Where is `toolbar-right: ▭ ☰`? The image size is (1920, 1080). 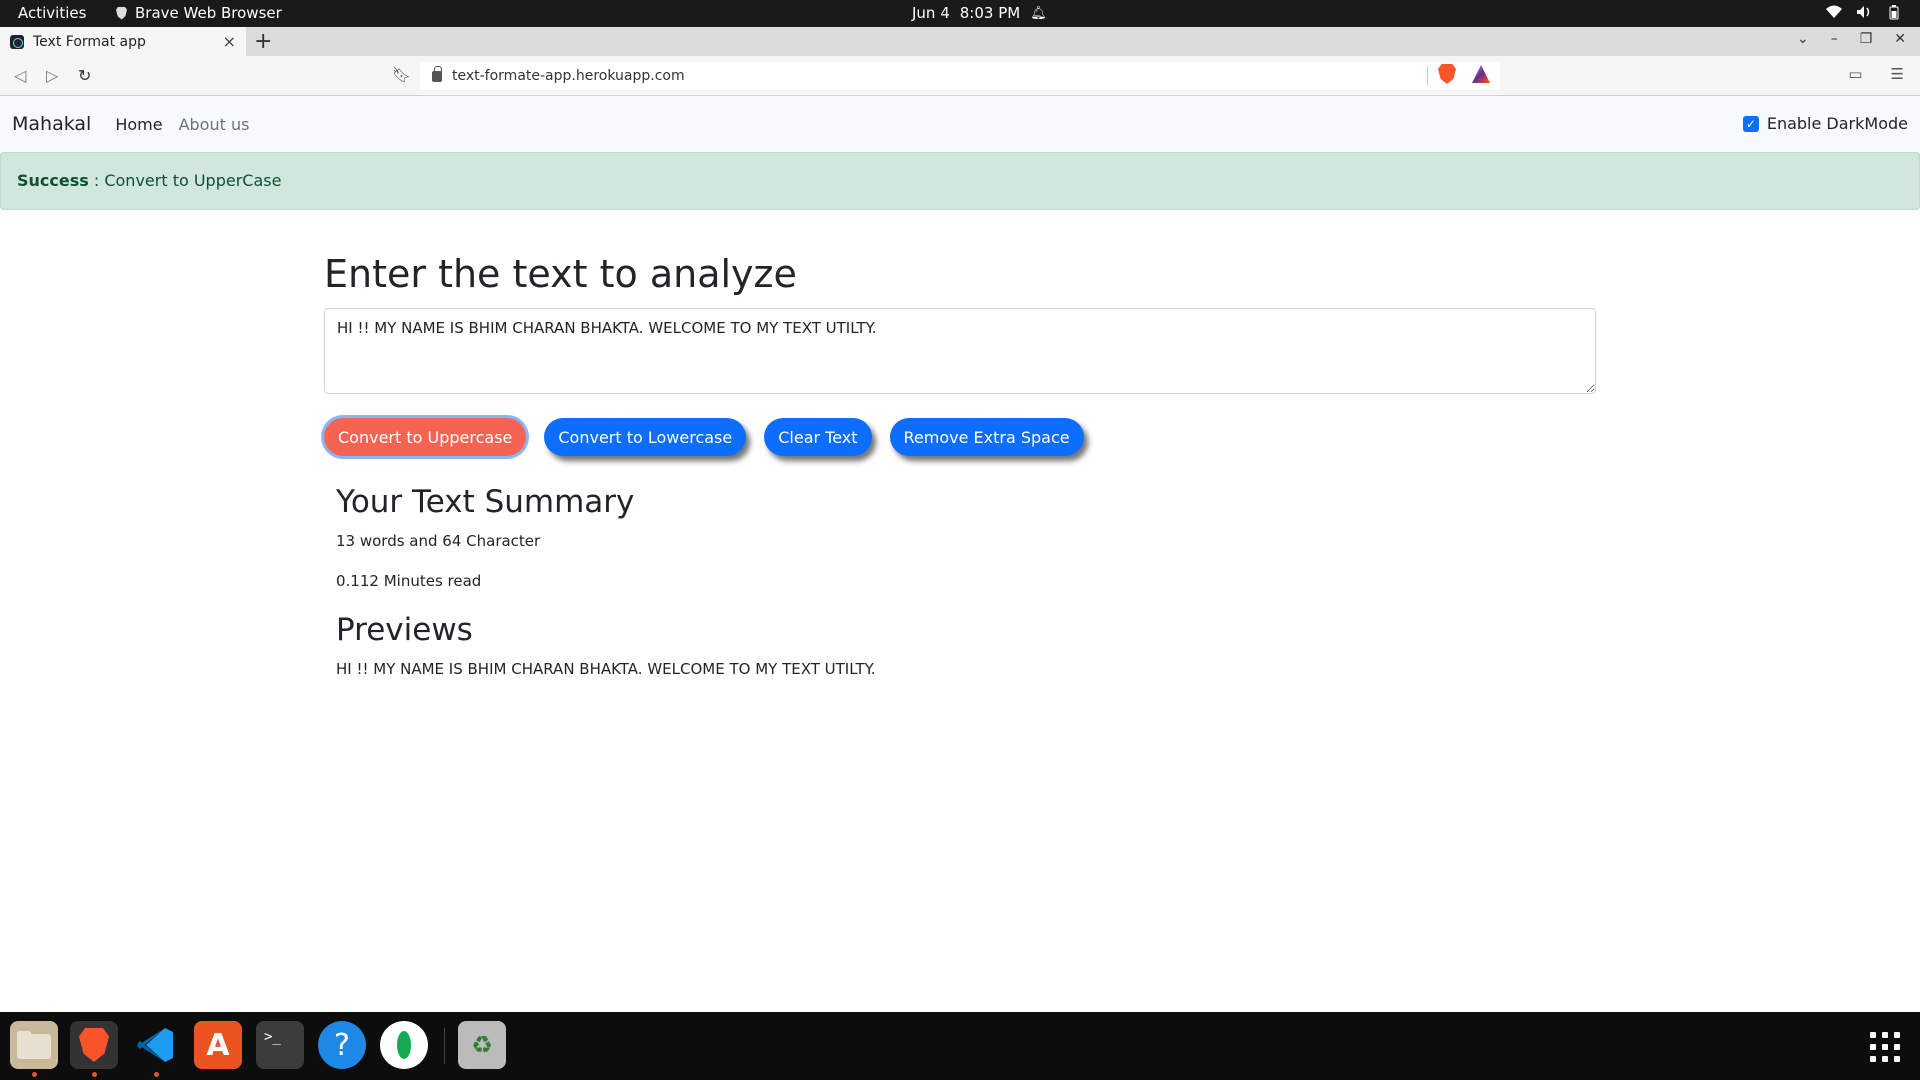
toolbar-right: ▭ ☰ is located at coordinates (1876, 74).